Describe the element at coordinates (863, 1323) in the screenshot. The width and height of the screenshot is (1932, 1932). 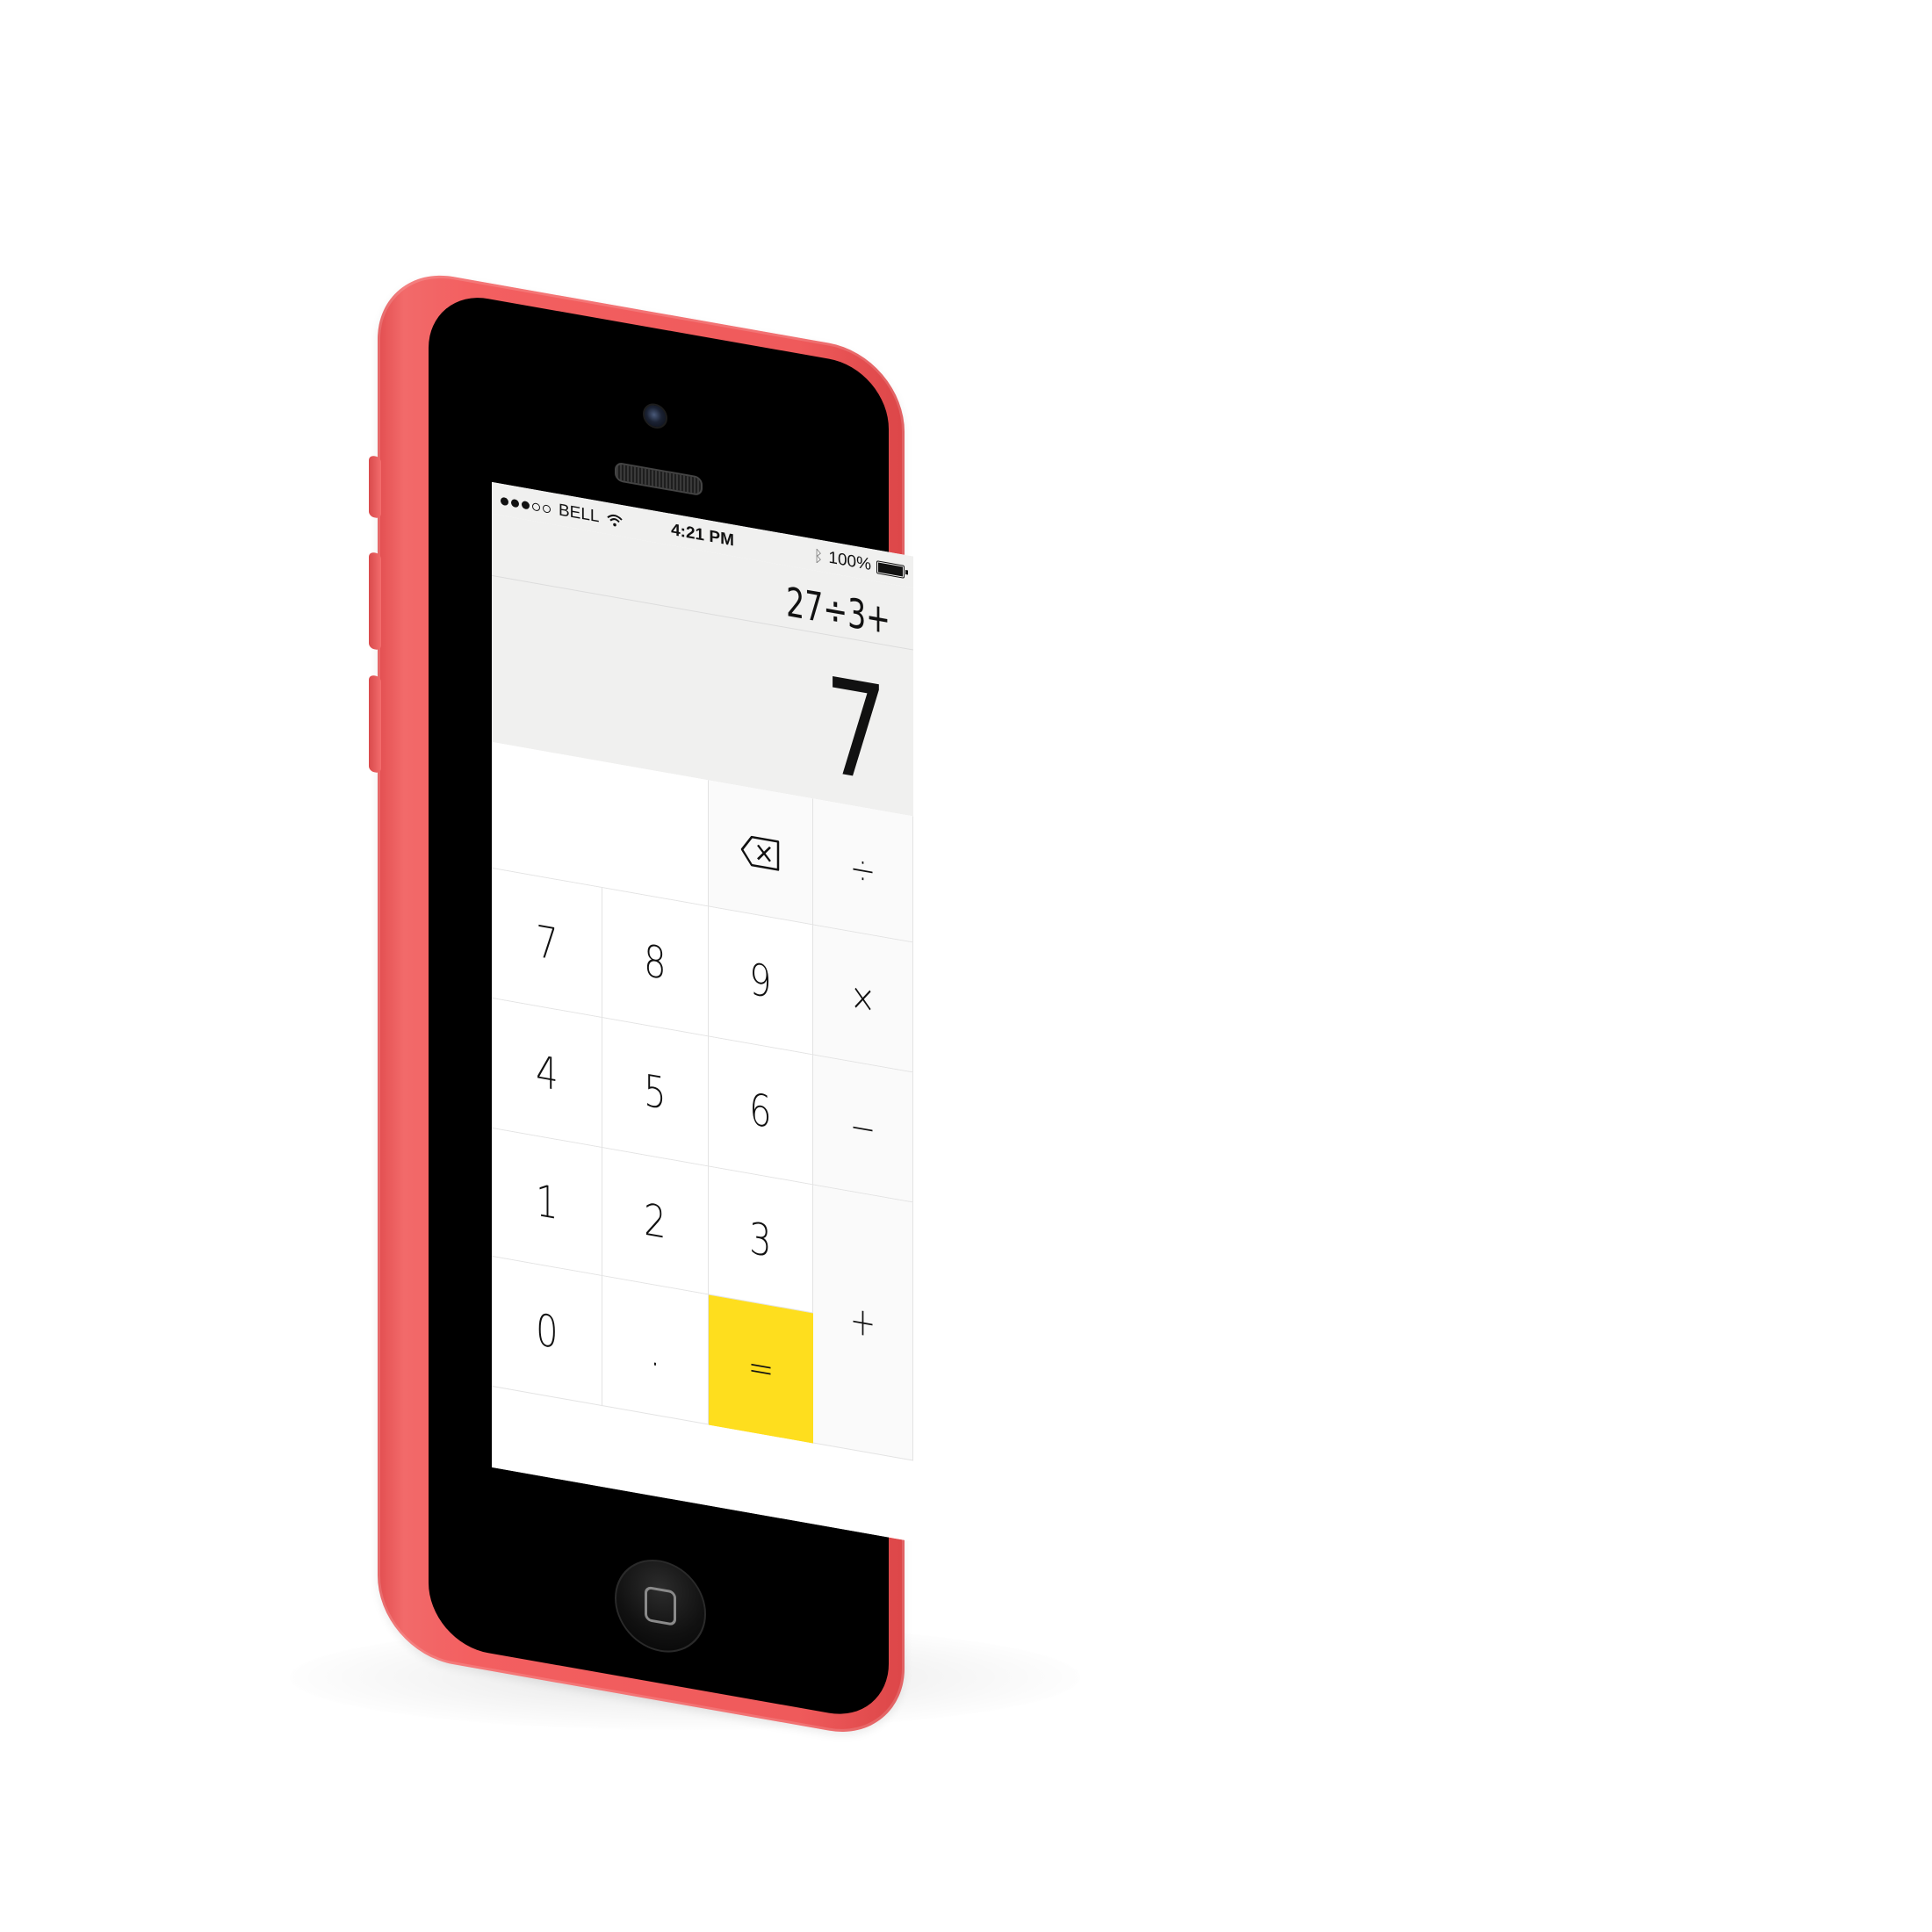
I see `add-button: +` at that location.